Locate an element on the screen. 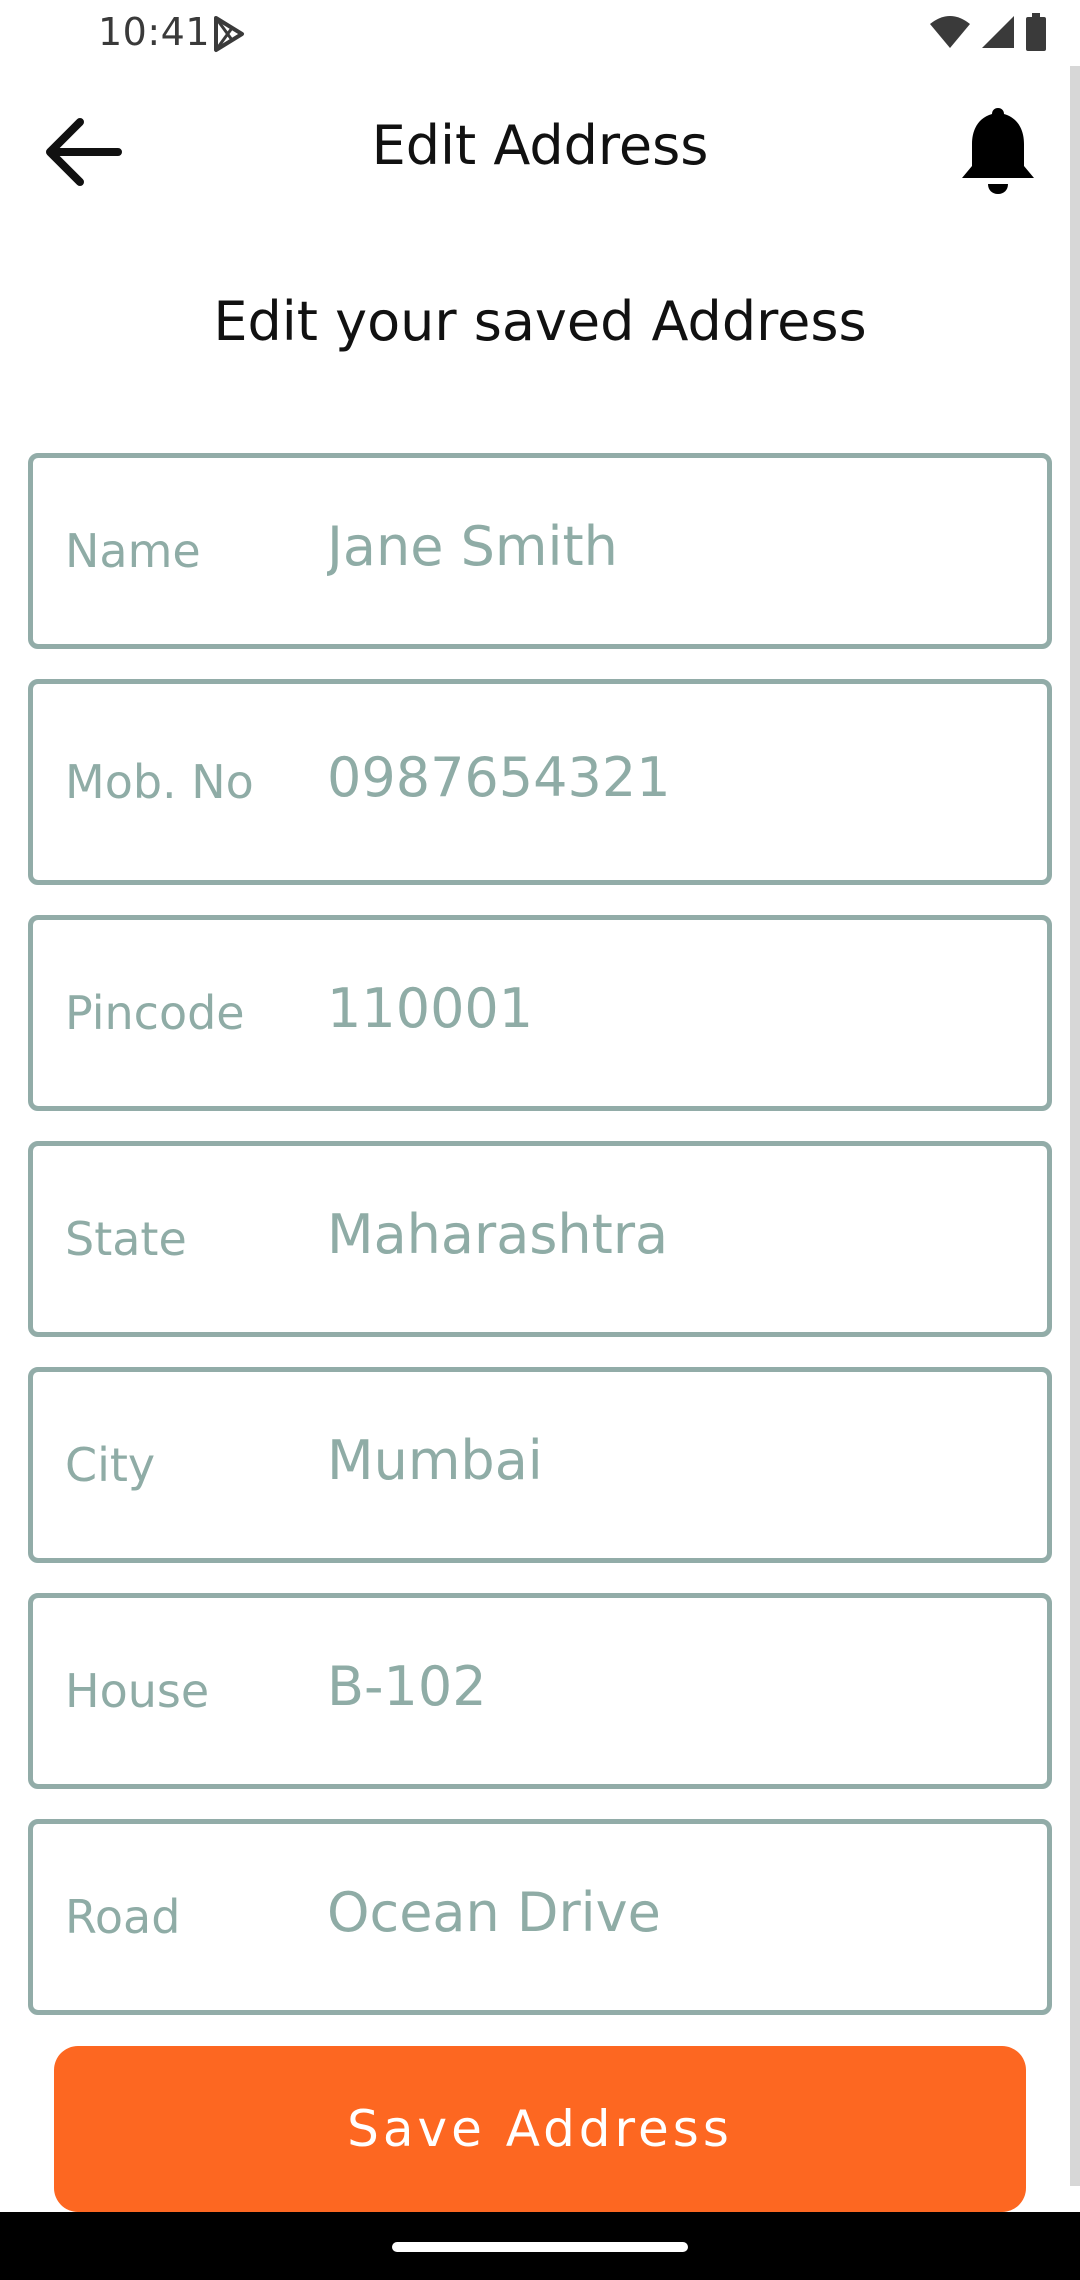  city-field: City is located at coordinates (540, 1465).